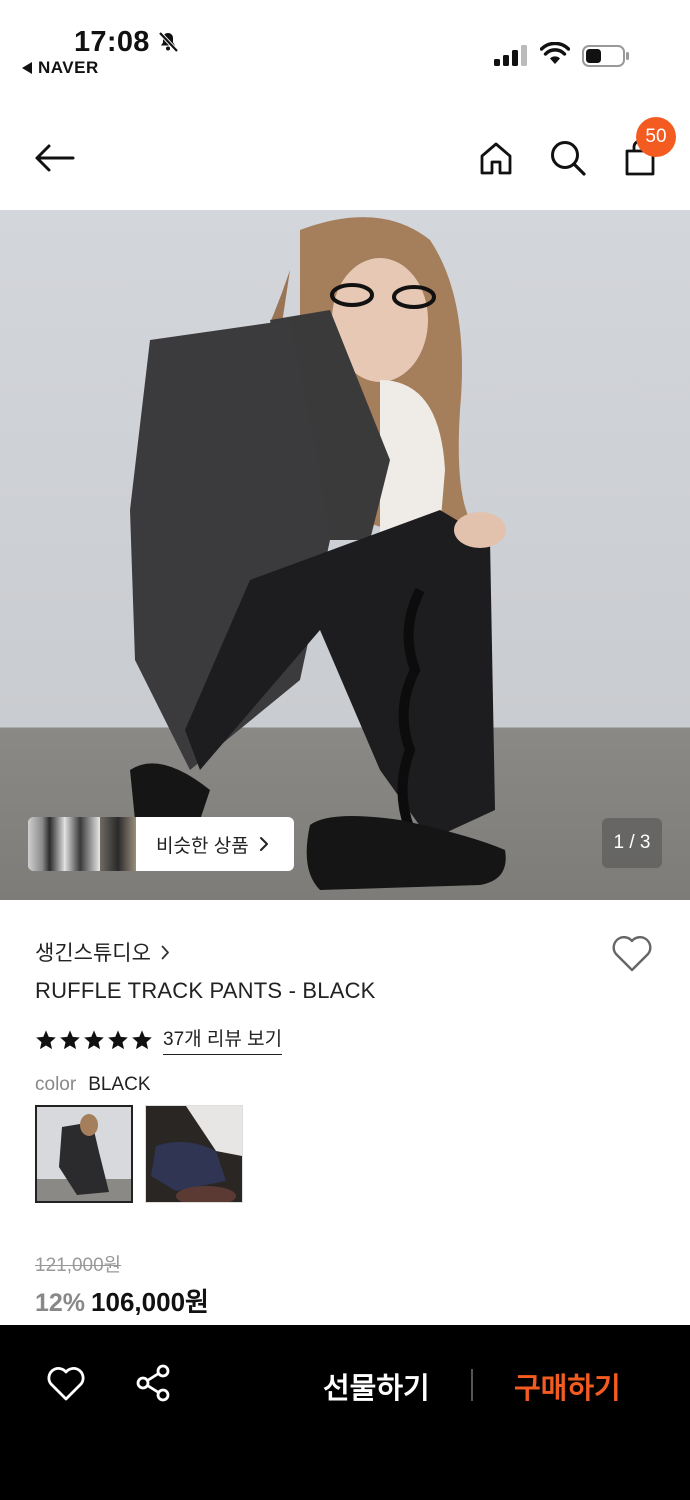 This screenshot has height=1500, width=690. What do you see at coordinates (656, 137) in the screenshot?
I see `cart-count-badge: 50` at bounding box center [656, 137].